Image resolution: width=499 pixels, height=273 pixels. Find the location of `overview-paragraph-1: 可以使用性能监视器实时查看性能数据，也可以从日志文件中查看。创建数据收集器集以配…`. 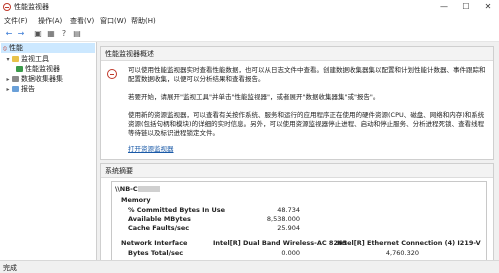

overview-paragraph-1: 可以使用性能监视器实时查看性能数据，也可以从日志文件中查看。创建数据收集器集以配… is located at coordinates (307, 74).